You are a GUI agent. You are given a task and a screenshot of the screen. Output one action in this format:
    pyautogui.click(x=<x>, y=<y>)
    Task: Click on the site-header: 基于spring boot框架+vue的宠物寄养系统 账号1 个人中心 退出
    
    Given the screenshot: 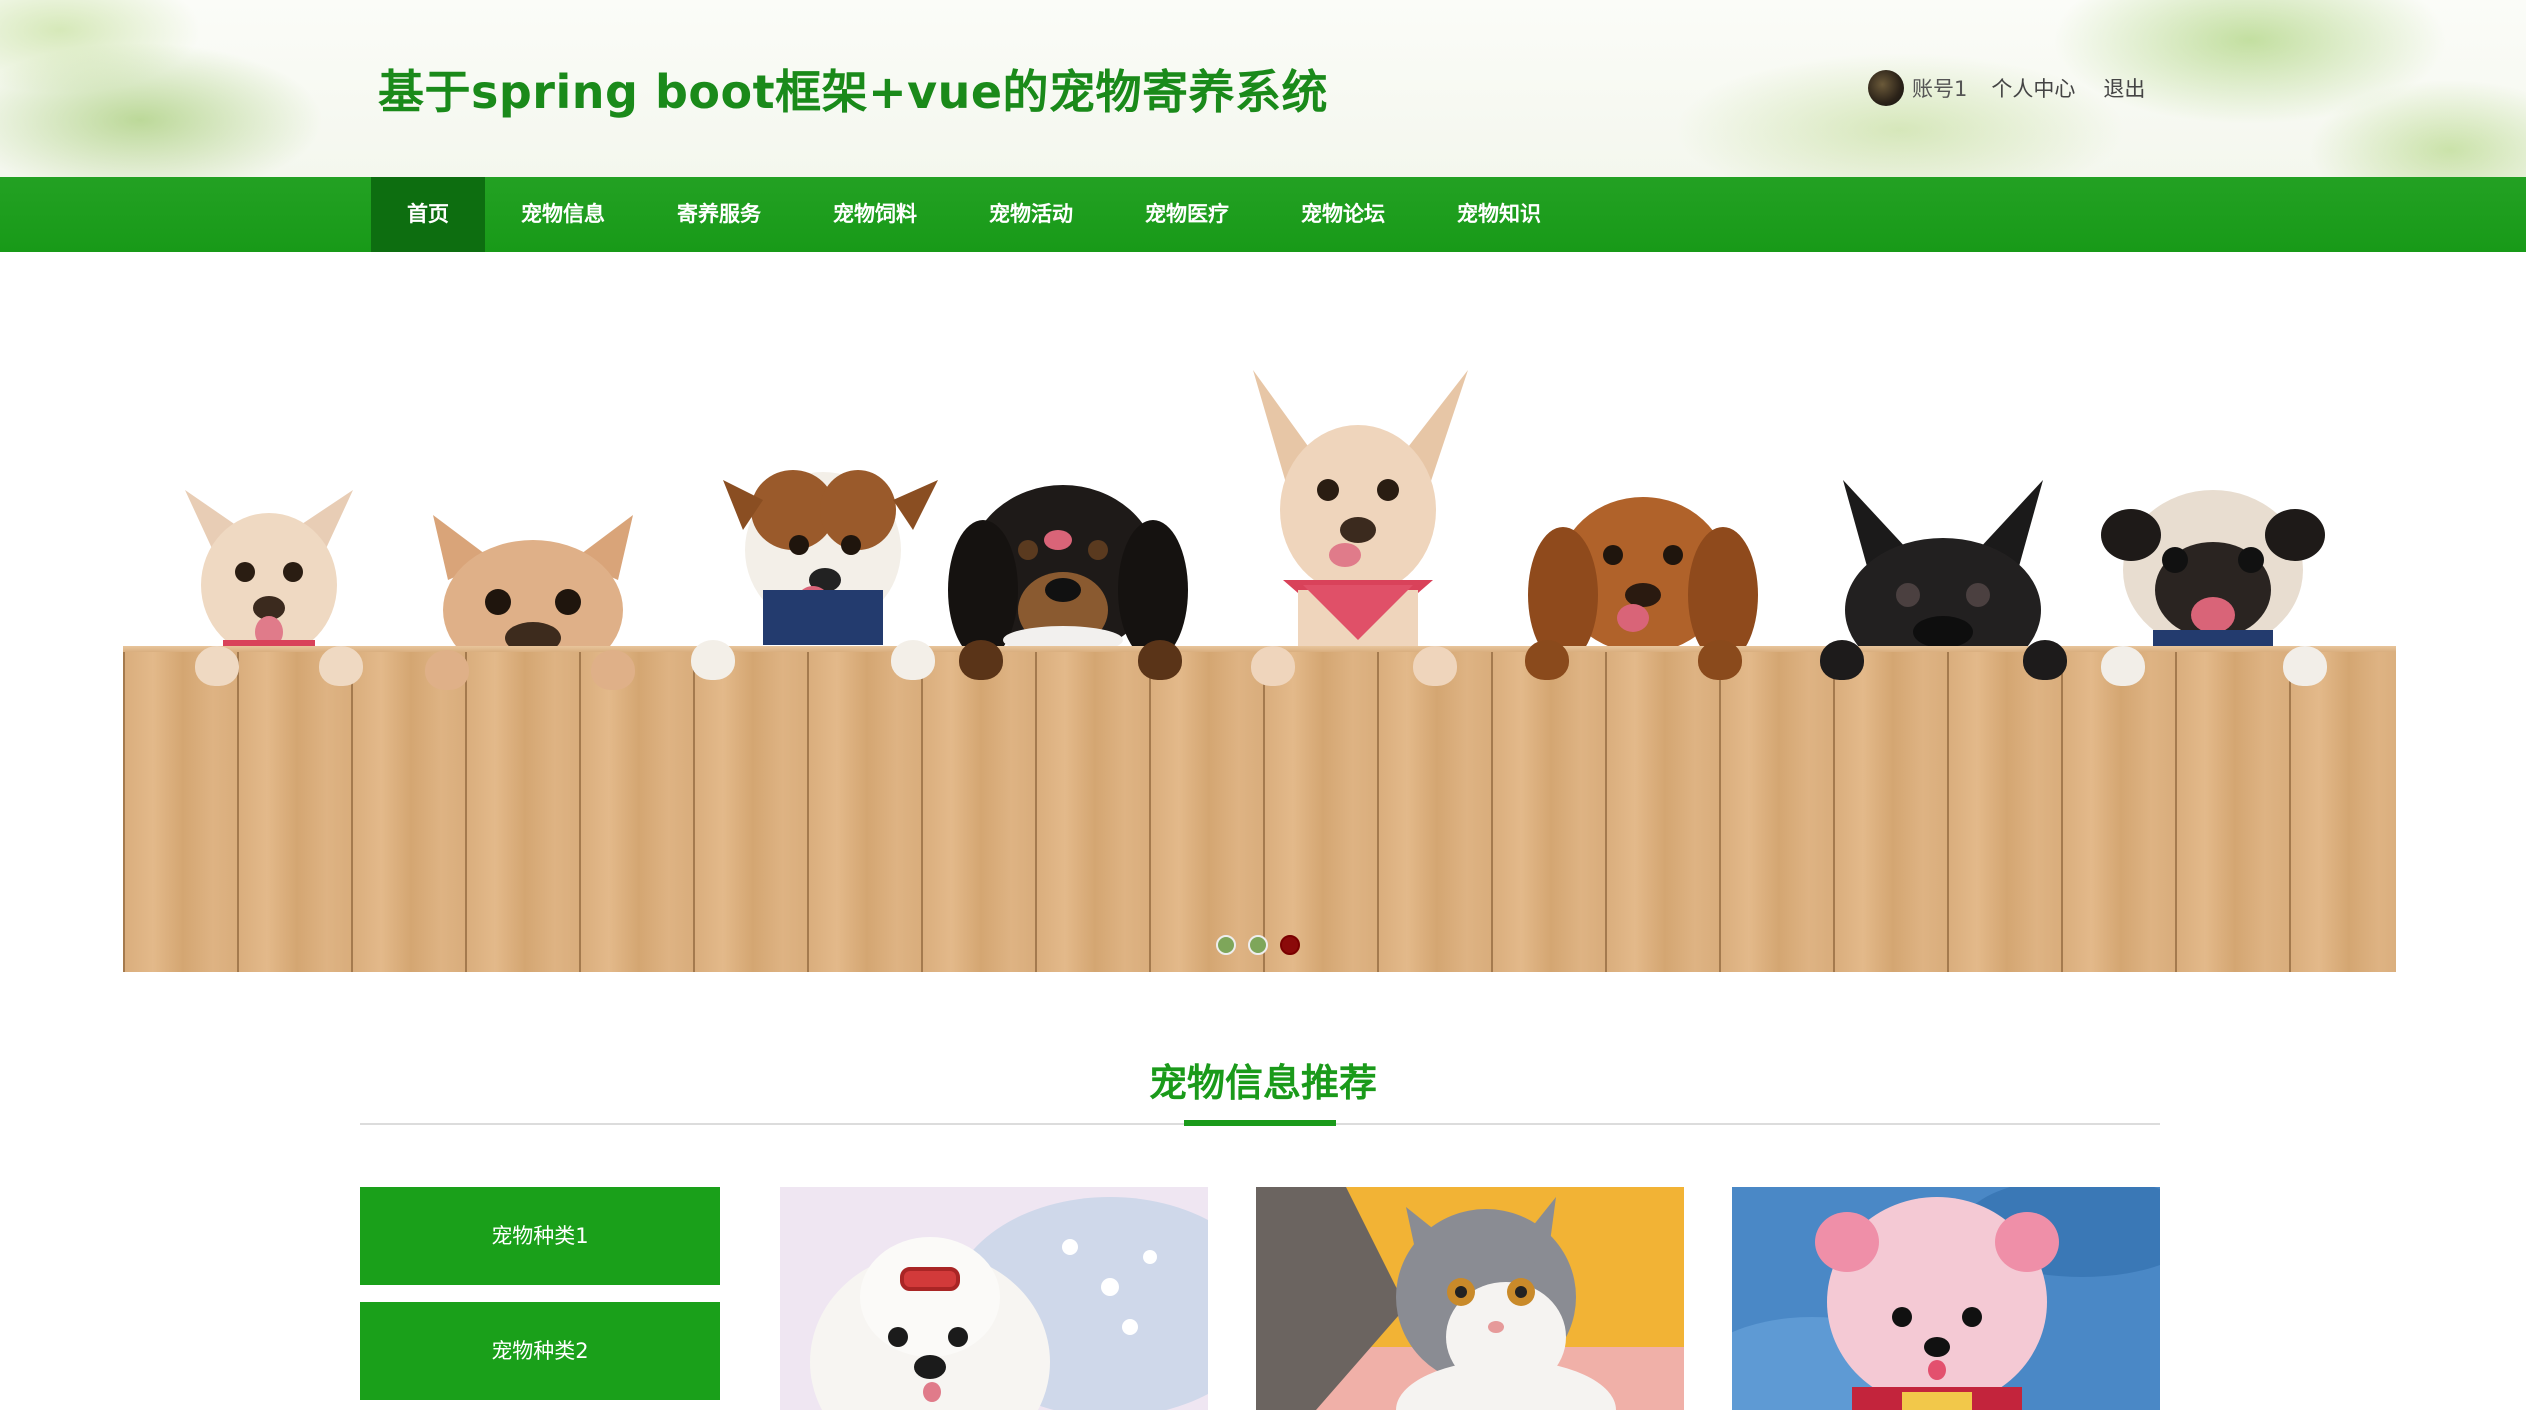 What is the action you would take?
    pyautogui.click(x=1263, y=88)
    